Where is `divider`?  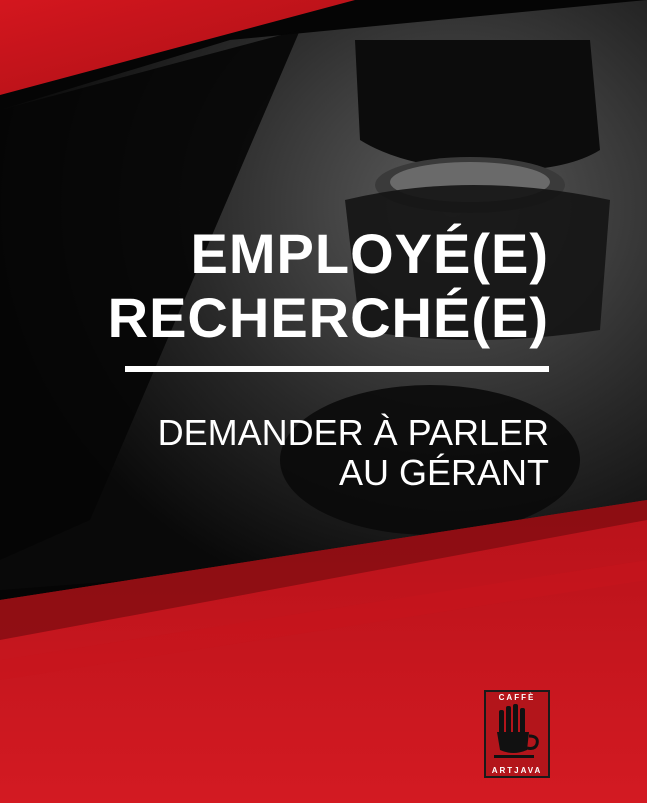
divider is located at coordinates (337, 369).